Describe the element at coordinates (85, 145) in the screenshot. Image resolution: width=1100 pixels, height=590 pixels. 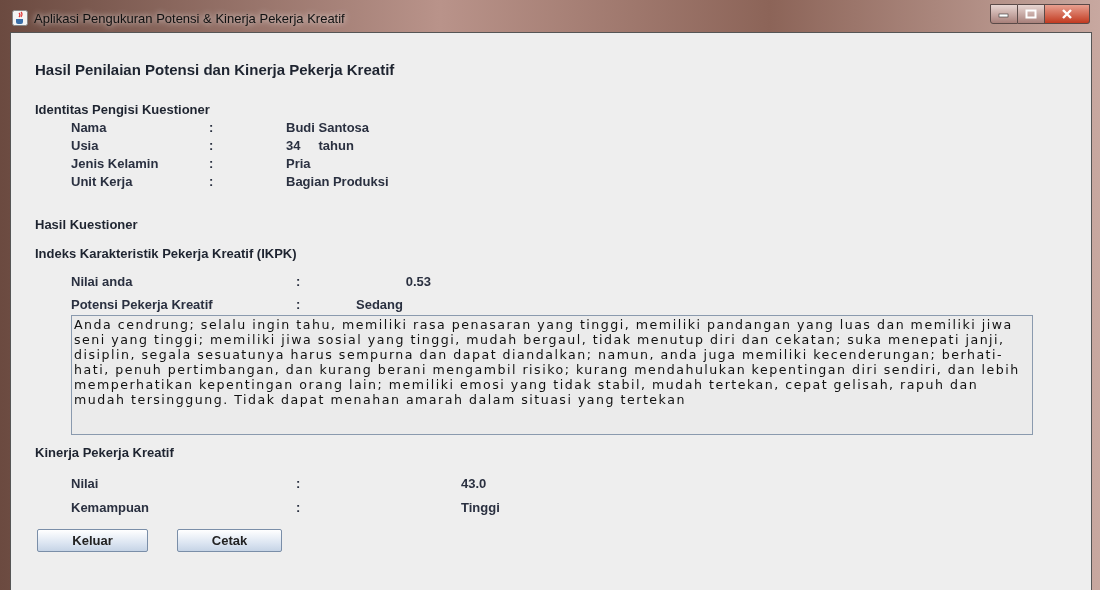
I see `field-label: Usia` at that location.